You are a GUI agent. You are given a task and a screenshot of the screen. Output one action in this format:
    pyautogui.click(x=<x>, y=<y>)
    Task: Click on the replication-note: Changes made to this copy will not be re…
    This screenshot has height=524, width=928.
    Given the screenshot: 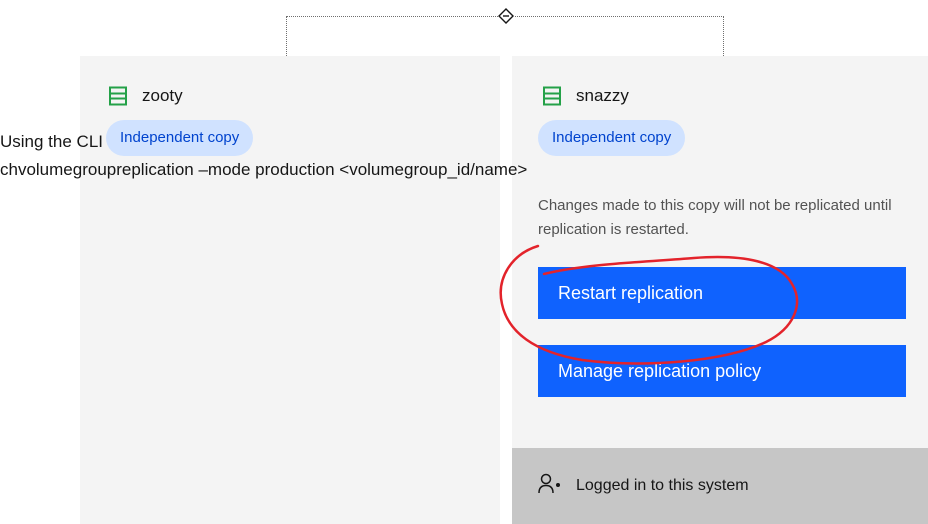 What is the action you would take?
    pyautogui.click(x=715, y=217)
    